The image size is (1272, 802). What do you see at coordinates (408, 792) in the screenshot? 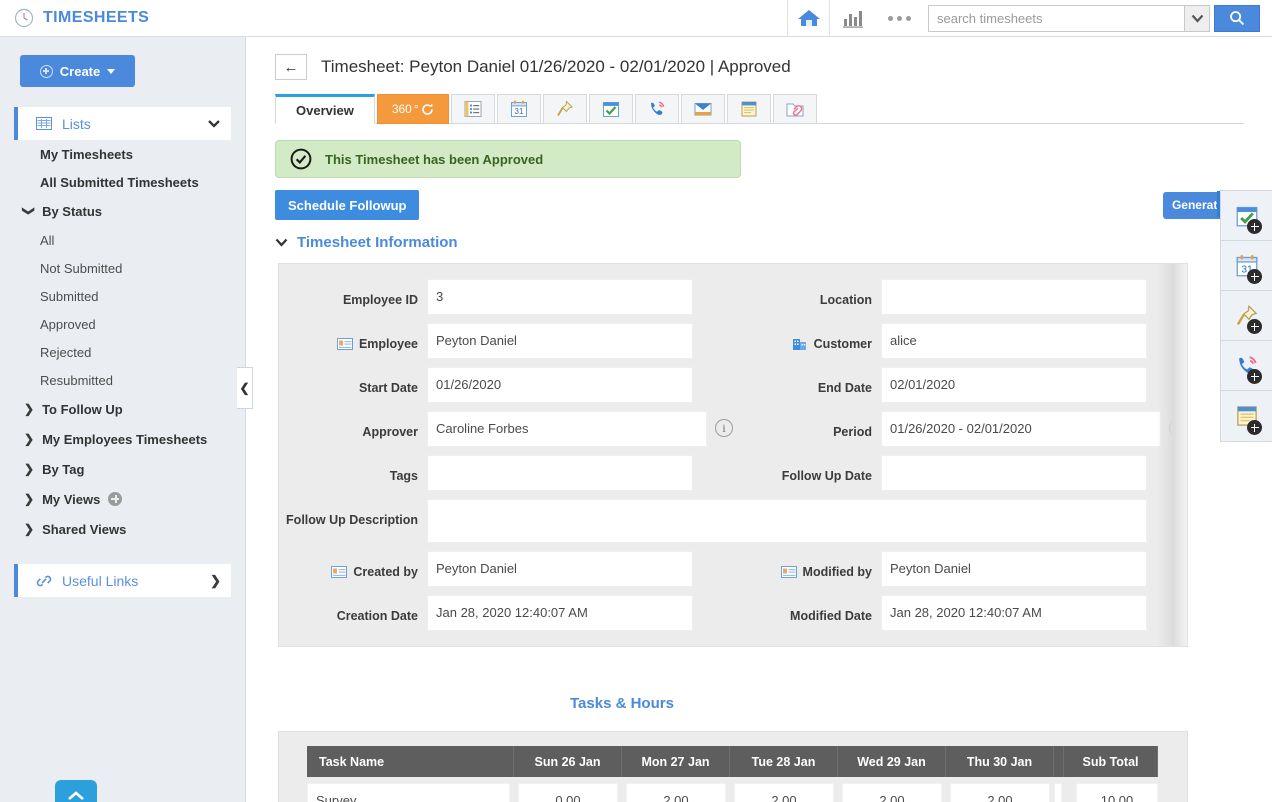
I see `task-name-input: Survey` at bounding box center [408, 792].